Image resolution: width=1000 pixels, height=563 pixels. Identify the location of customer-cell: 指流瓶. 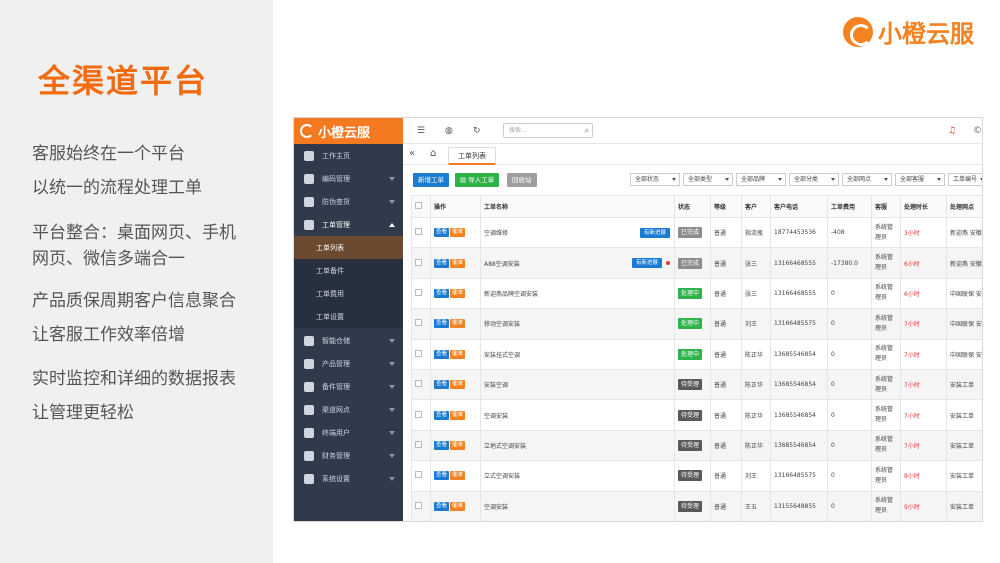
(756, 232).